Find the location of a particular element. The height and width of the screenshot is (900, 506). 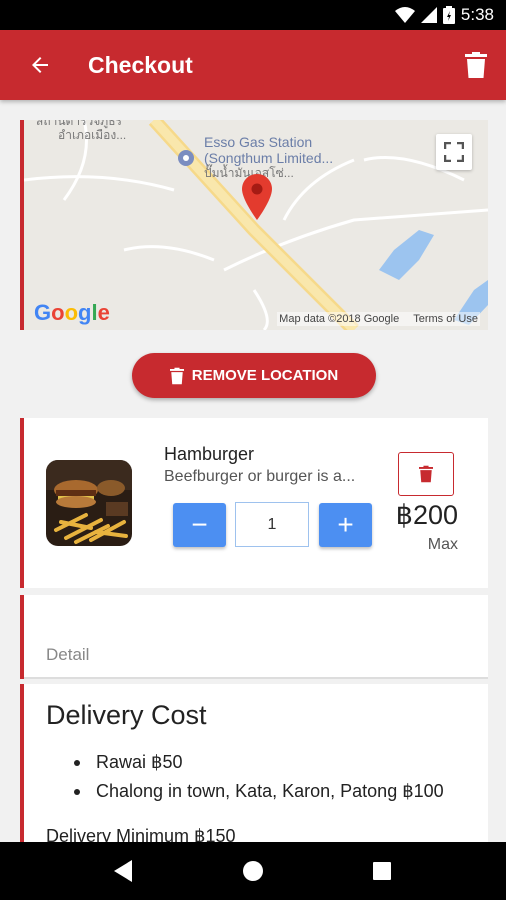

quantity-input: 1 is located at coordinates (272, 524).